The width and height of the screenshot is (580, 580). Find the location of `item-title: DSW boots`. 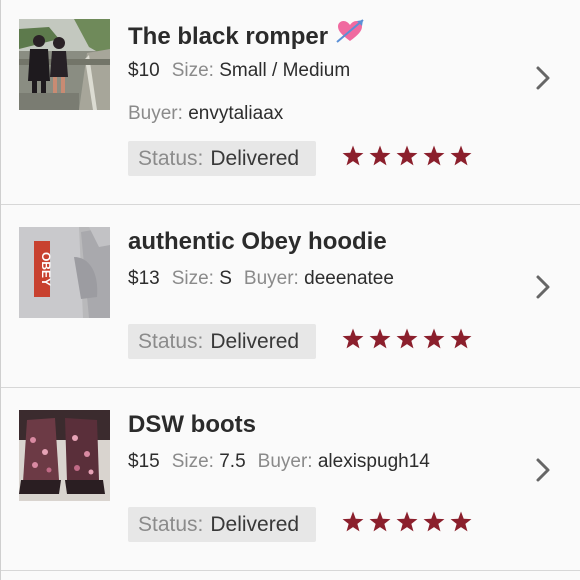

item-title: DSW boots is located at coordinates (192, 425).